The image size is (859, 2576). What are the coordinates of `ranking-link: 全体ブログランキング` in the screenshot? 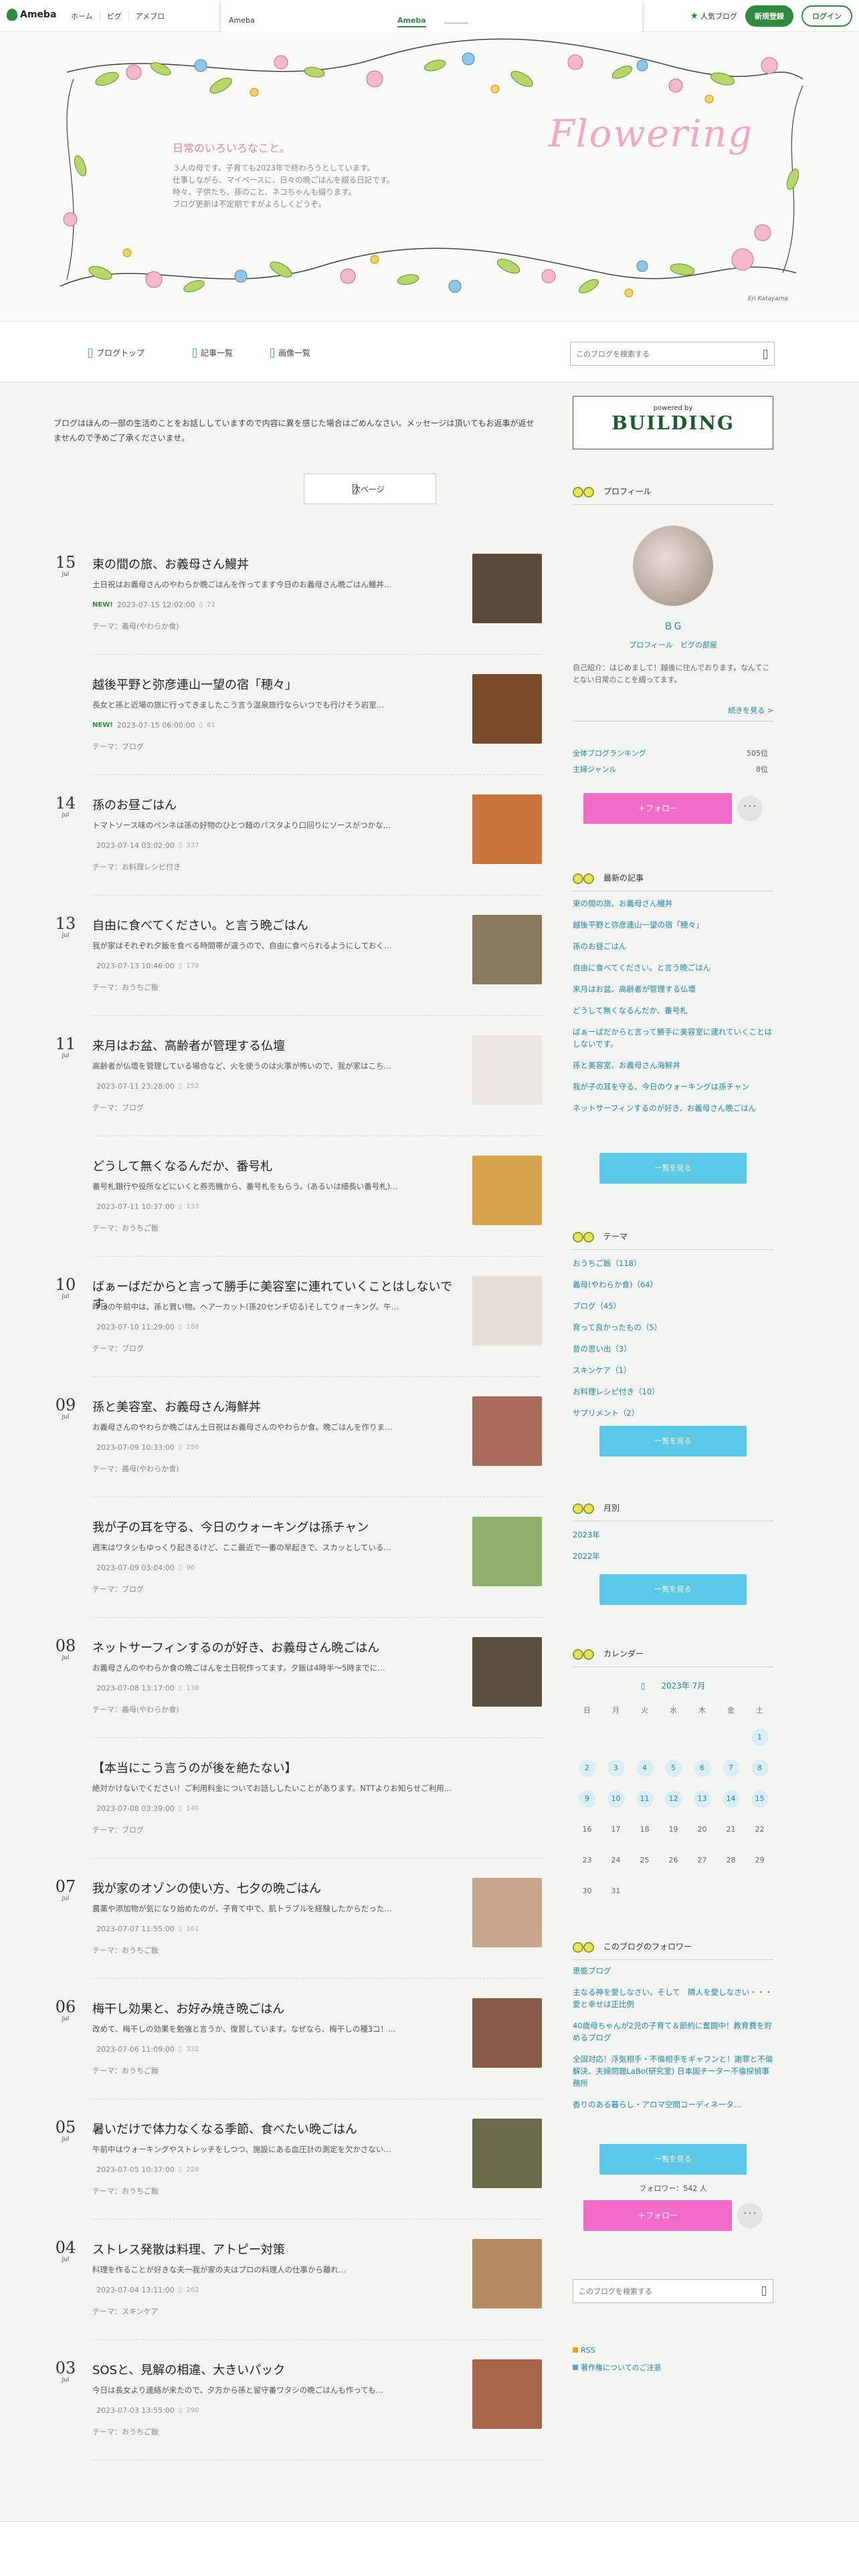 It's located at (609, 753).